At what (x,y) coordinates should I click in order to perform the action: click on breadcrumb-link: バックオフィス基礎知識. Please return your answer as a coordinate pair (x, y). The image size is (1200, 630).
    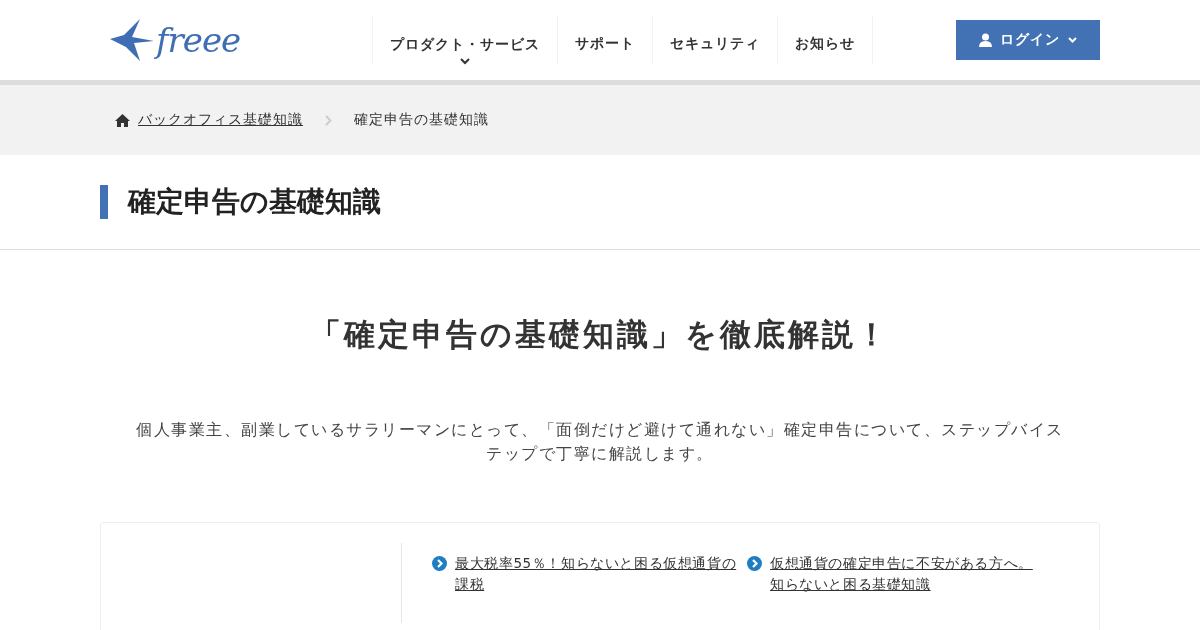
    Looking at the image, I should click on (220, 120).